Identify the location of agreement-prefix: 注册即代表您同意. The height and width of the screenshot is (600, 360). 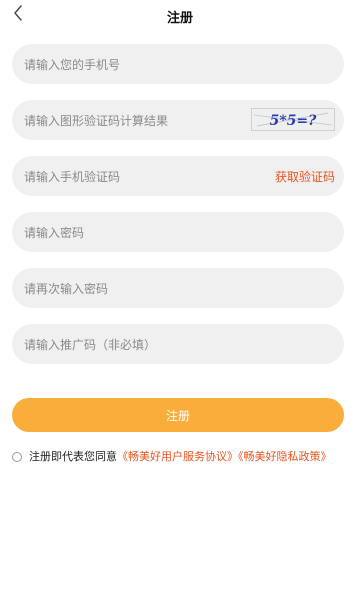
(73, 456).